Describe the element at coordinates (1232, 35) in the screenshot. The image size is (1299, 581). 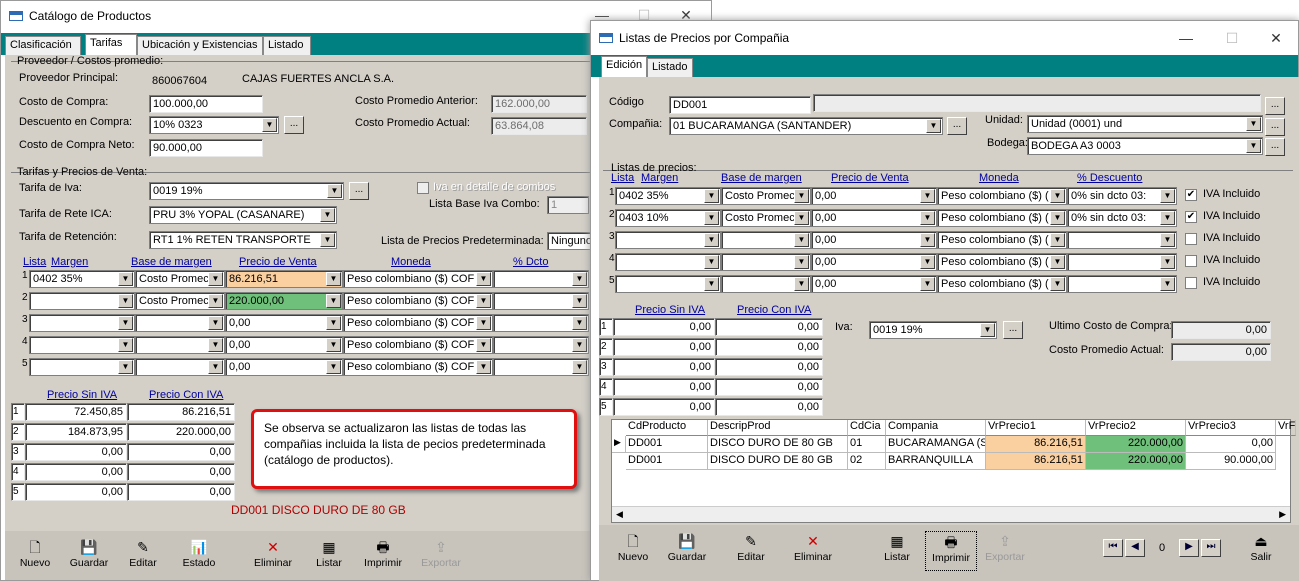
I see `maximize-icon: ☐` at that location.